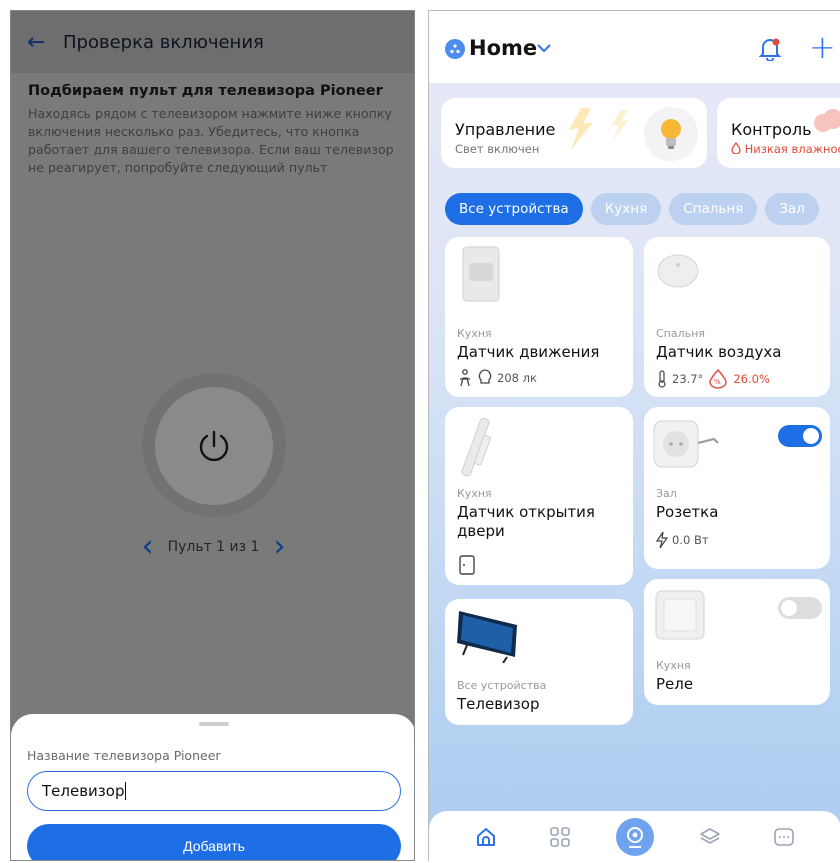 This screenshot has height=863, width=840. I want to click on nav-scenes, so click(710, 837).